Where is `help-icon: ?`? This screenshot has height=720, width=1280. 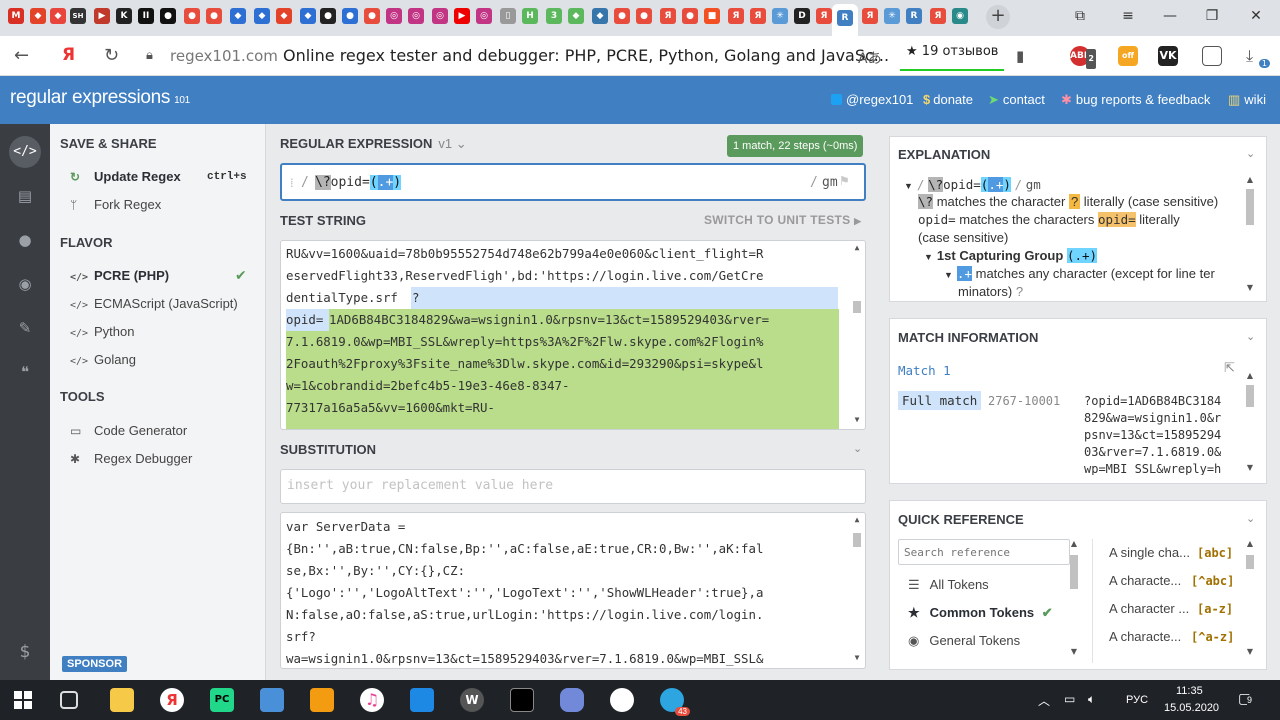
help-icon: ? is located at coordinates (1019, 291).